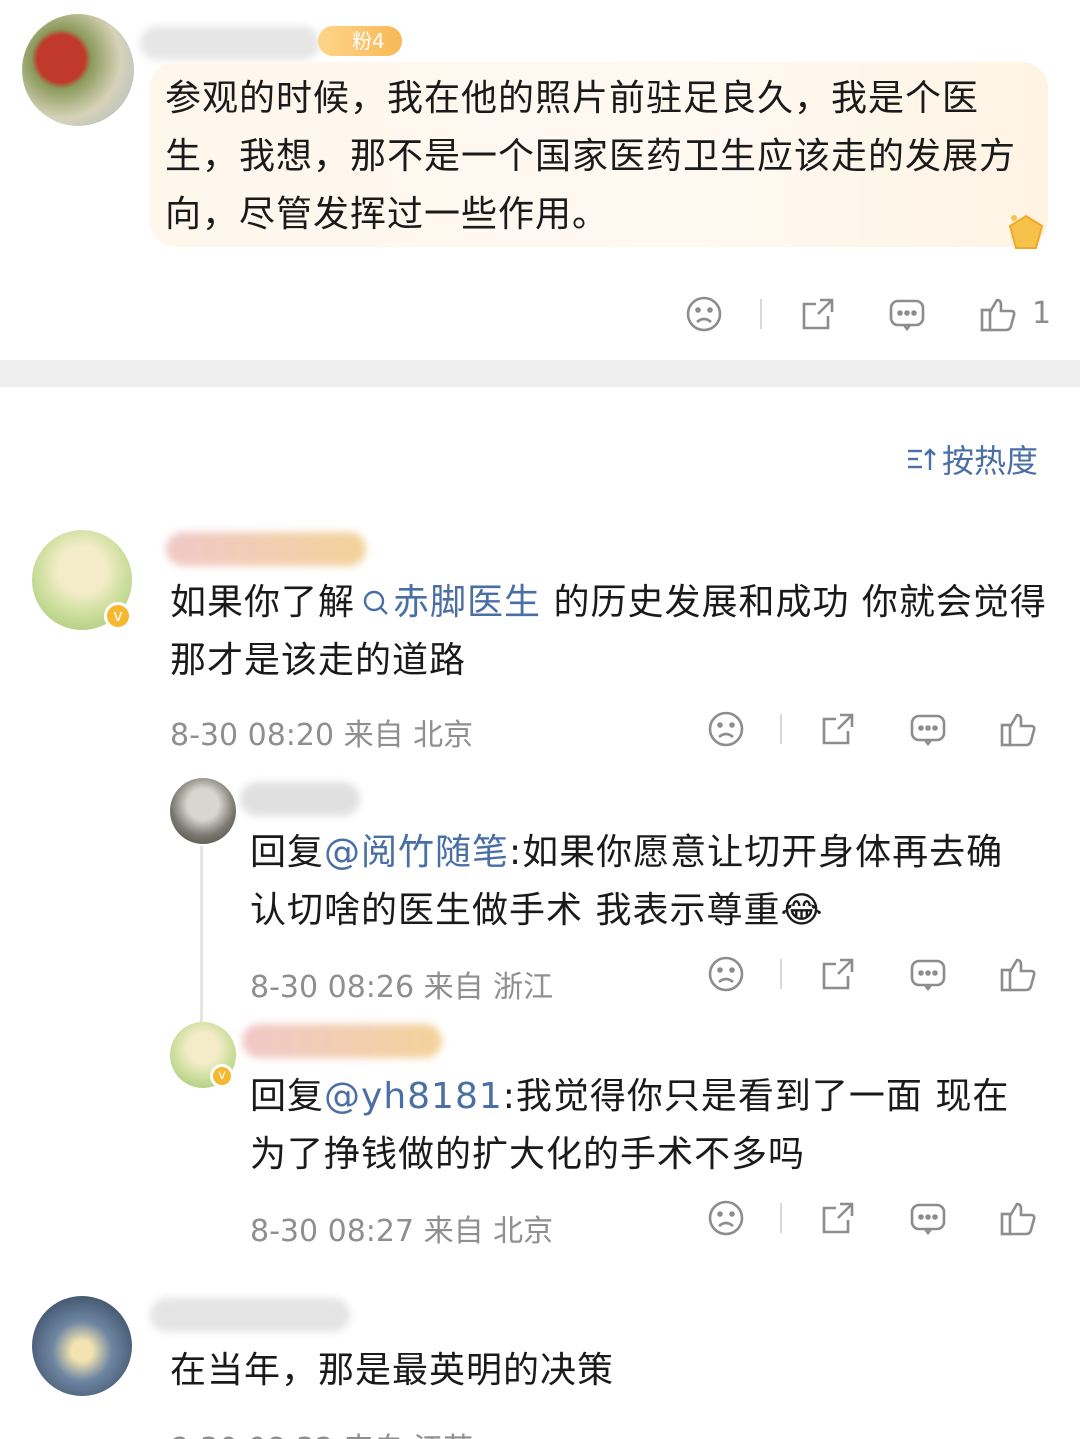 The height and width of the screenshot is (1439, 1080). I want to click on mention-link: @阅竹随笔, so click(416, 852).